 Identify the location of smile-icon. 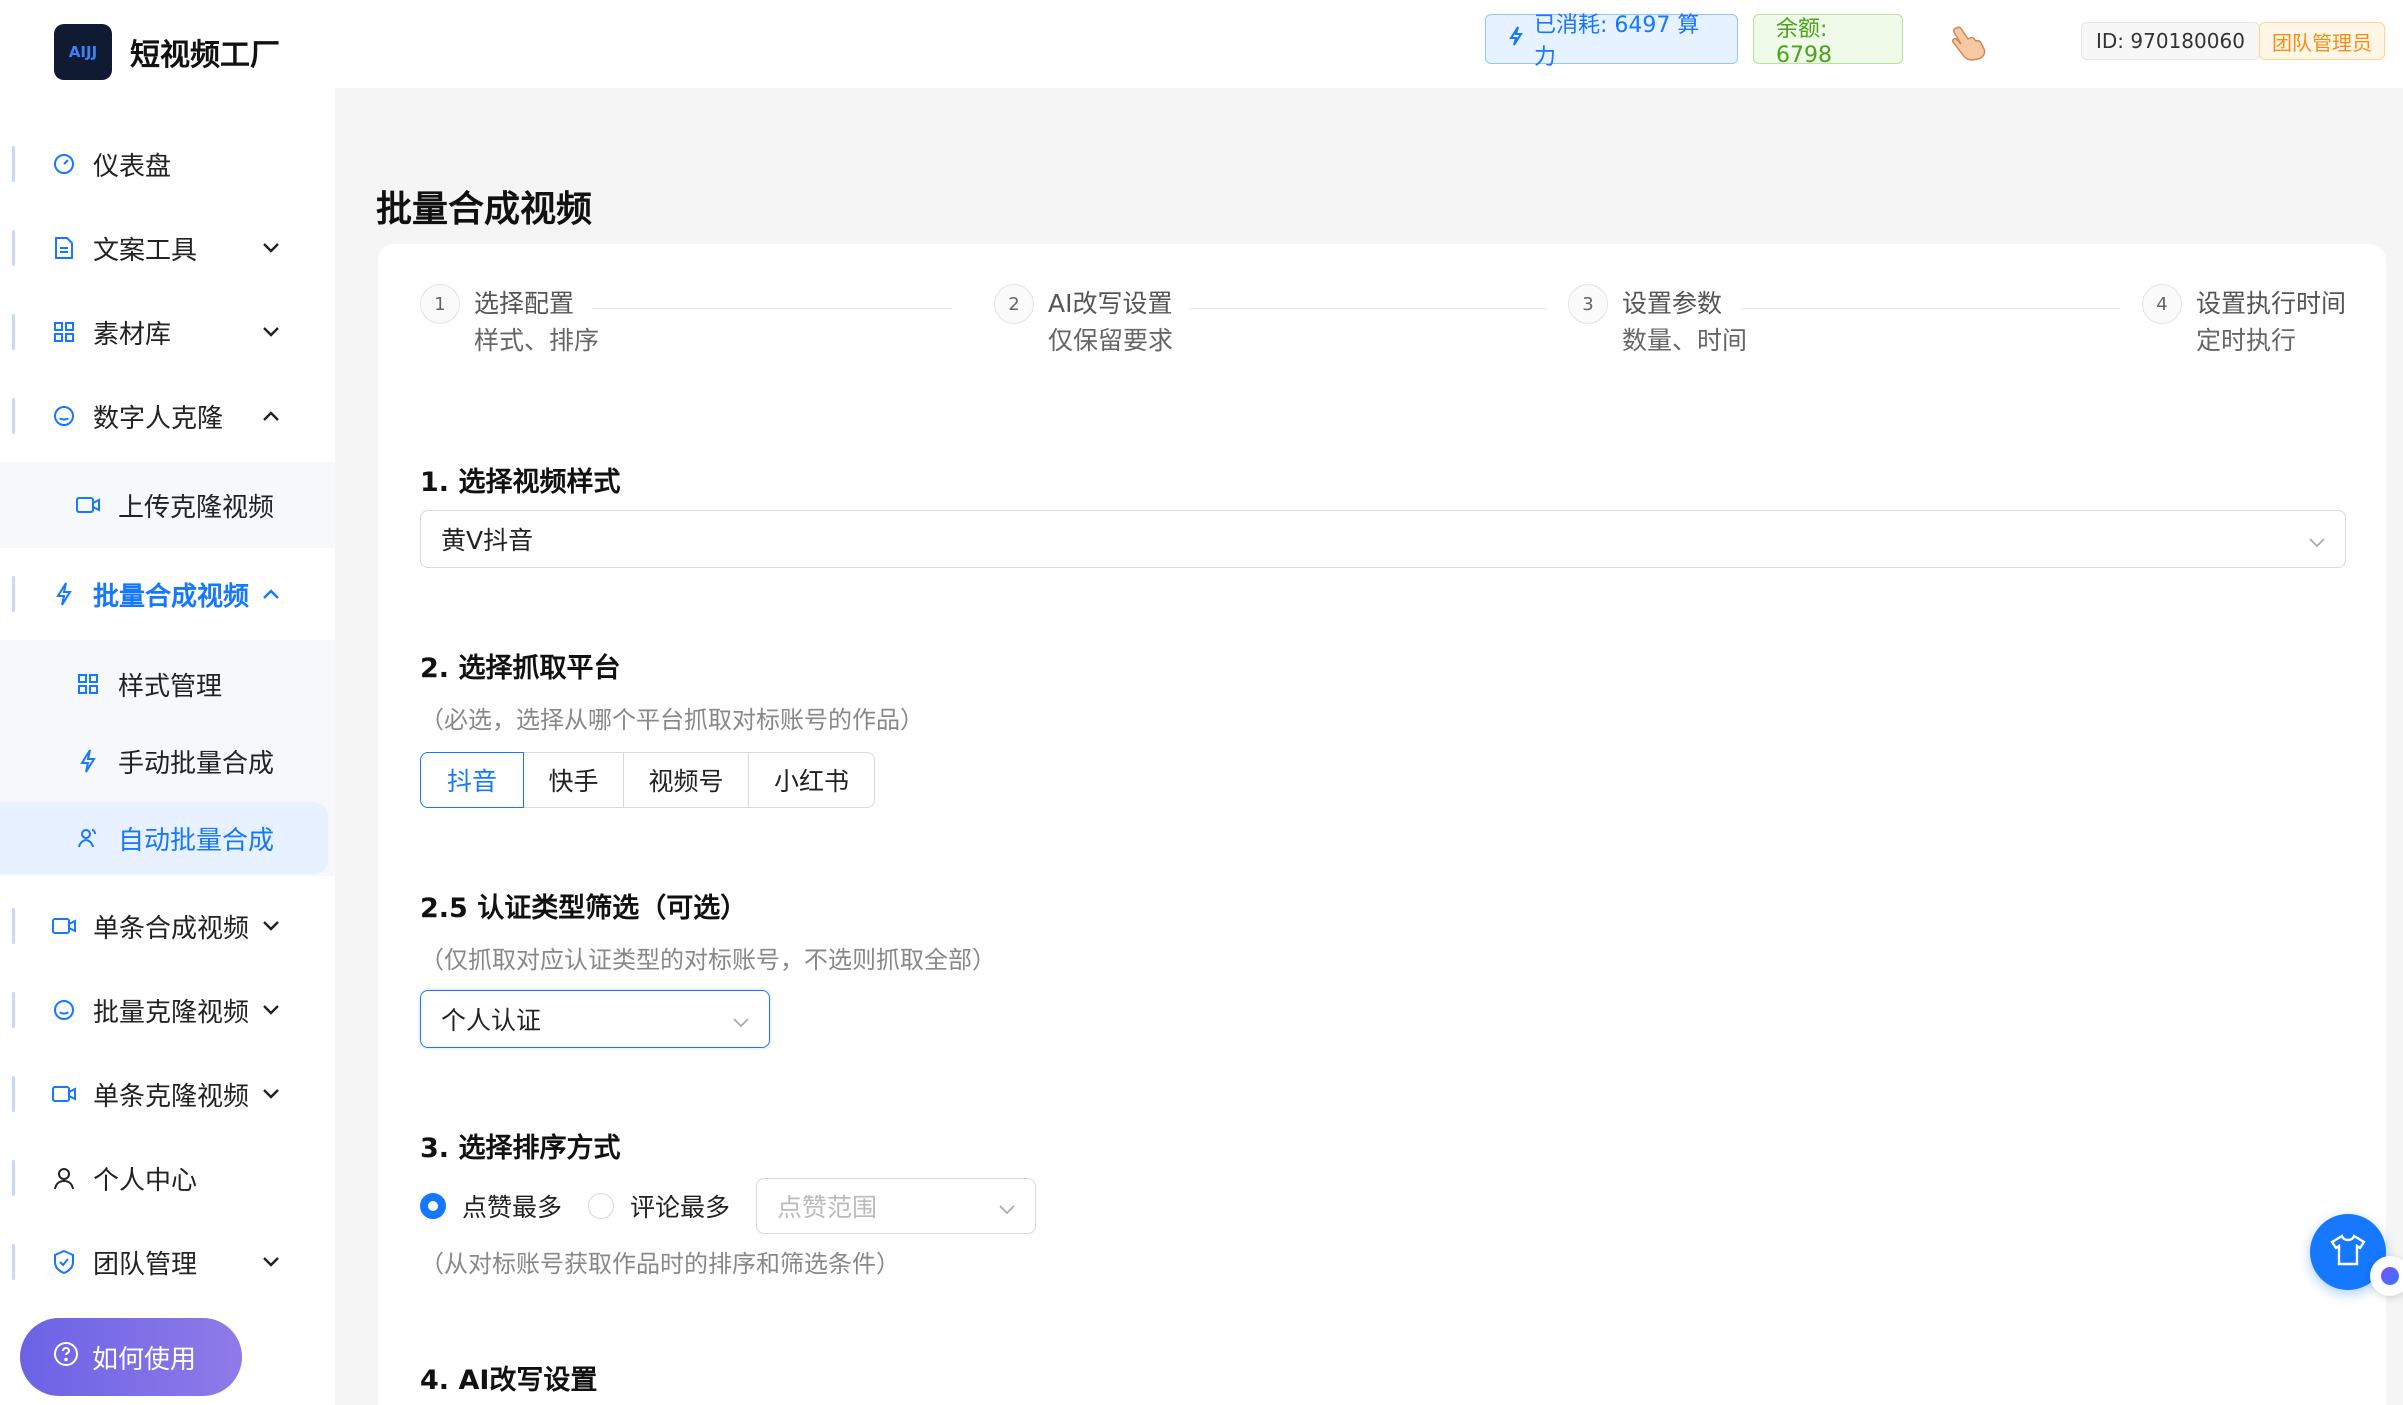
(64, 1010).